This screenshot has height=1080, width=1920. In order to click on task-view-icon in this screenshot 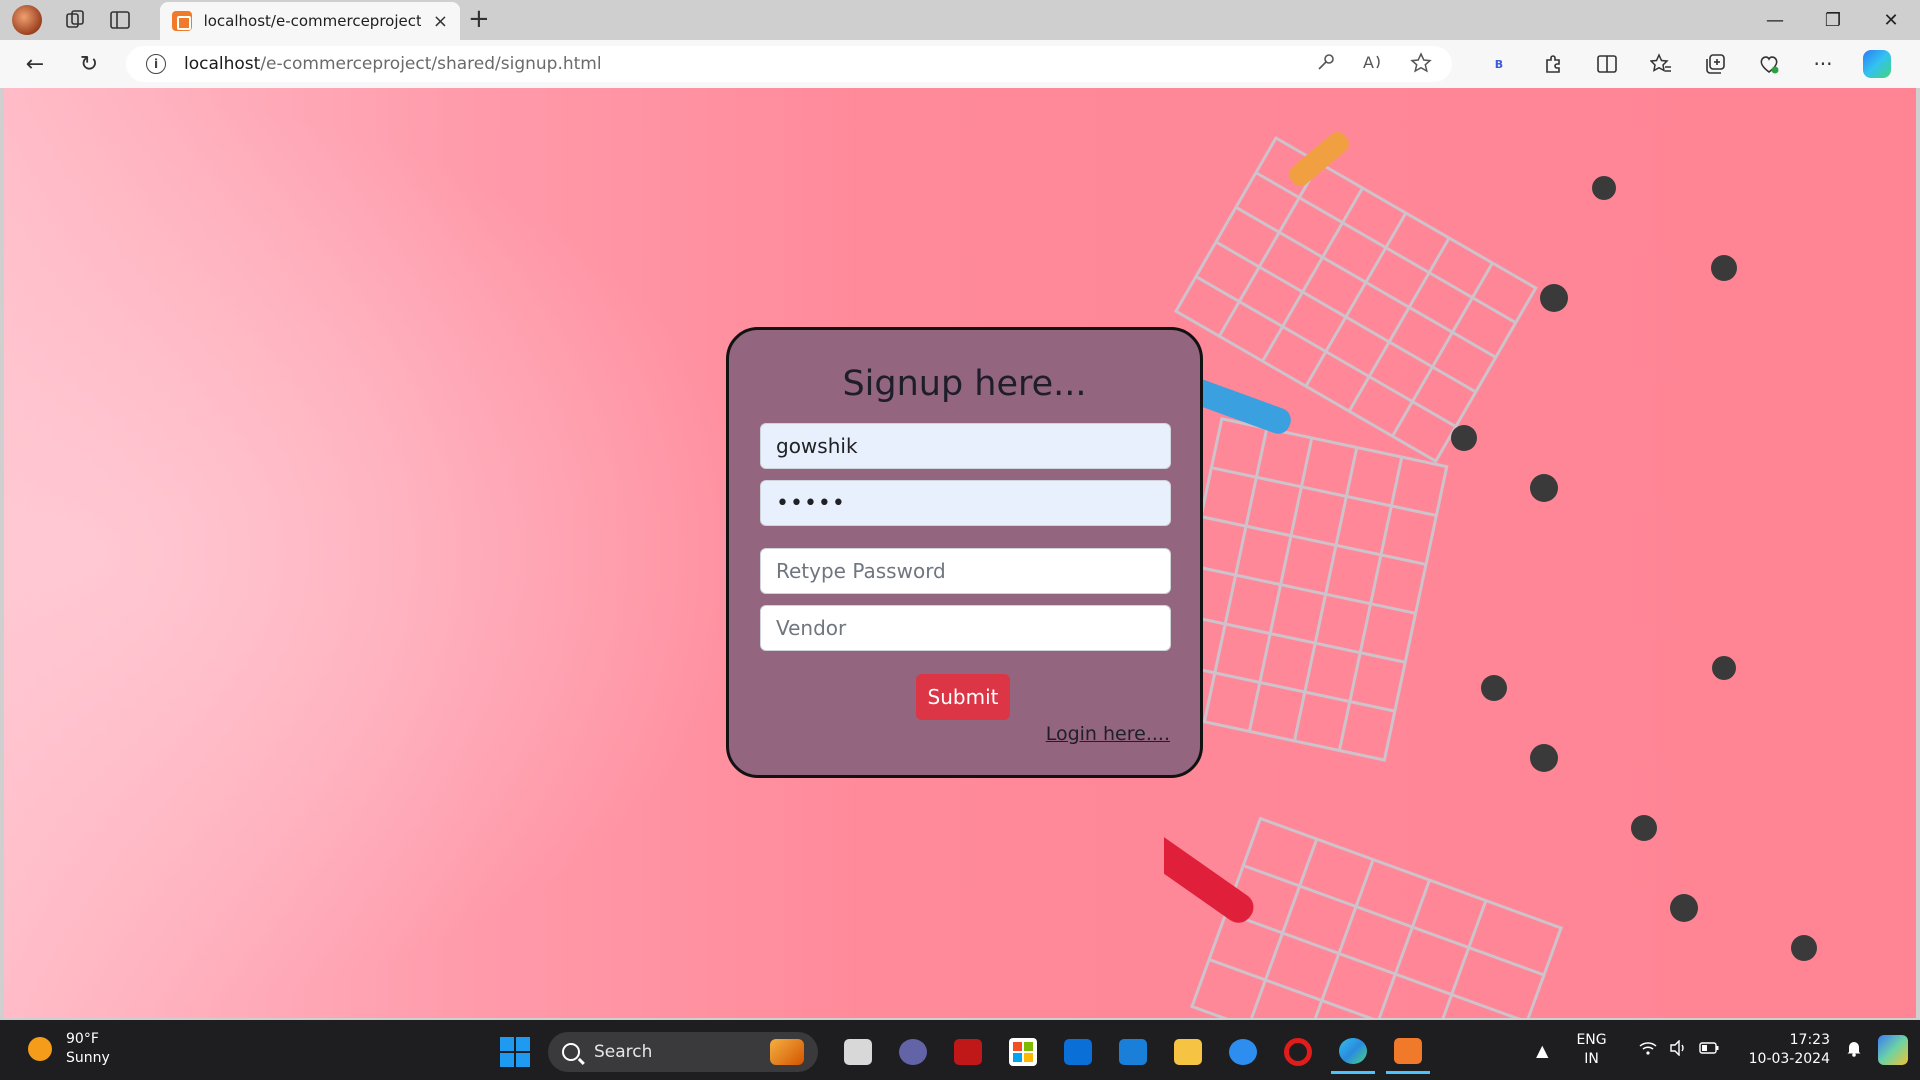, I will do `click(858, 1052)`.